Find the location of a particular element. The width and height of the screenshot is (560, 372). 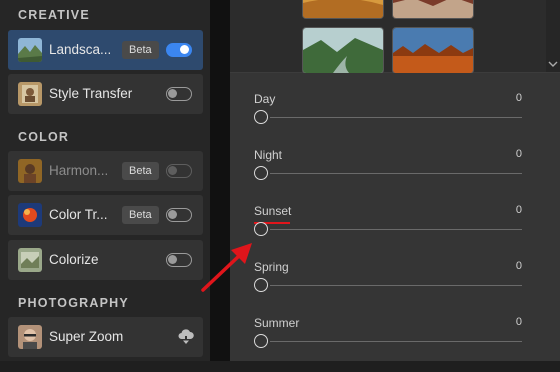

landscape-thumbnail is located at coordinates (30, 50).